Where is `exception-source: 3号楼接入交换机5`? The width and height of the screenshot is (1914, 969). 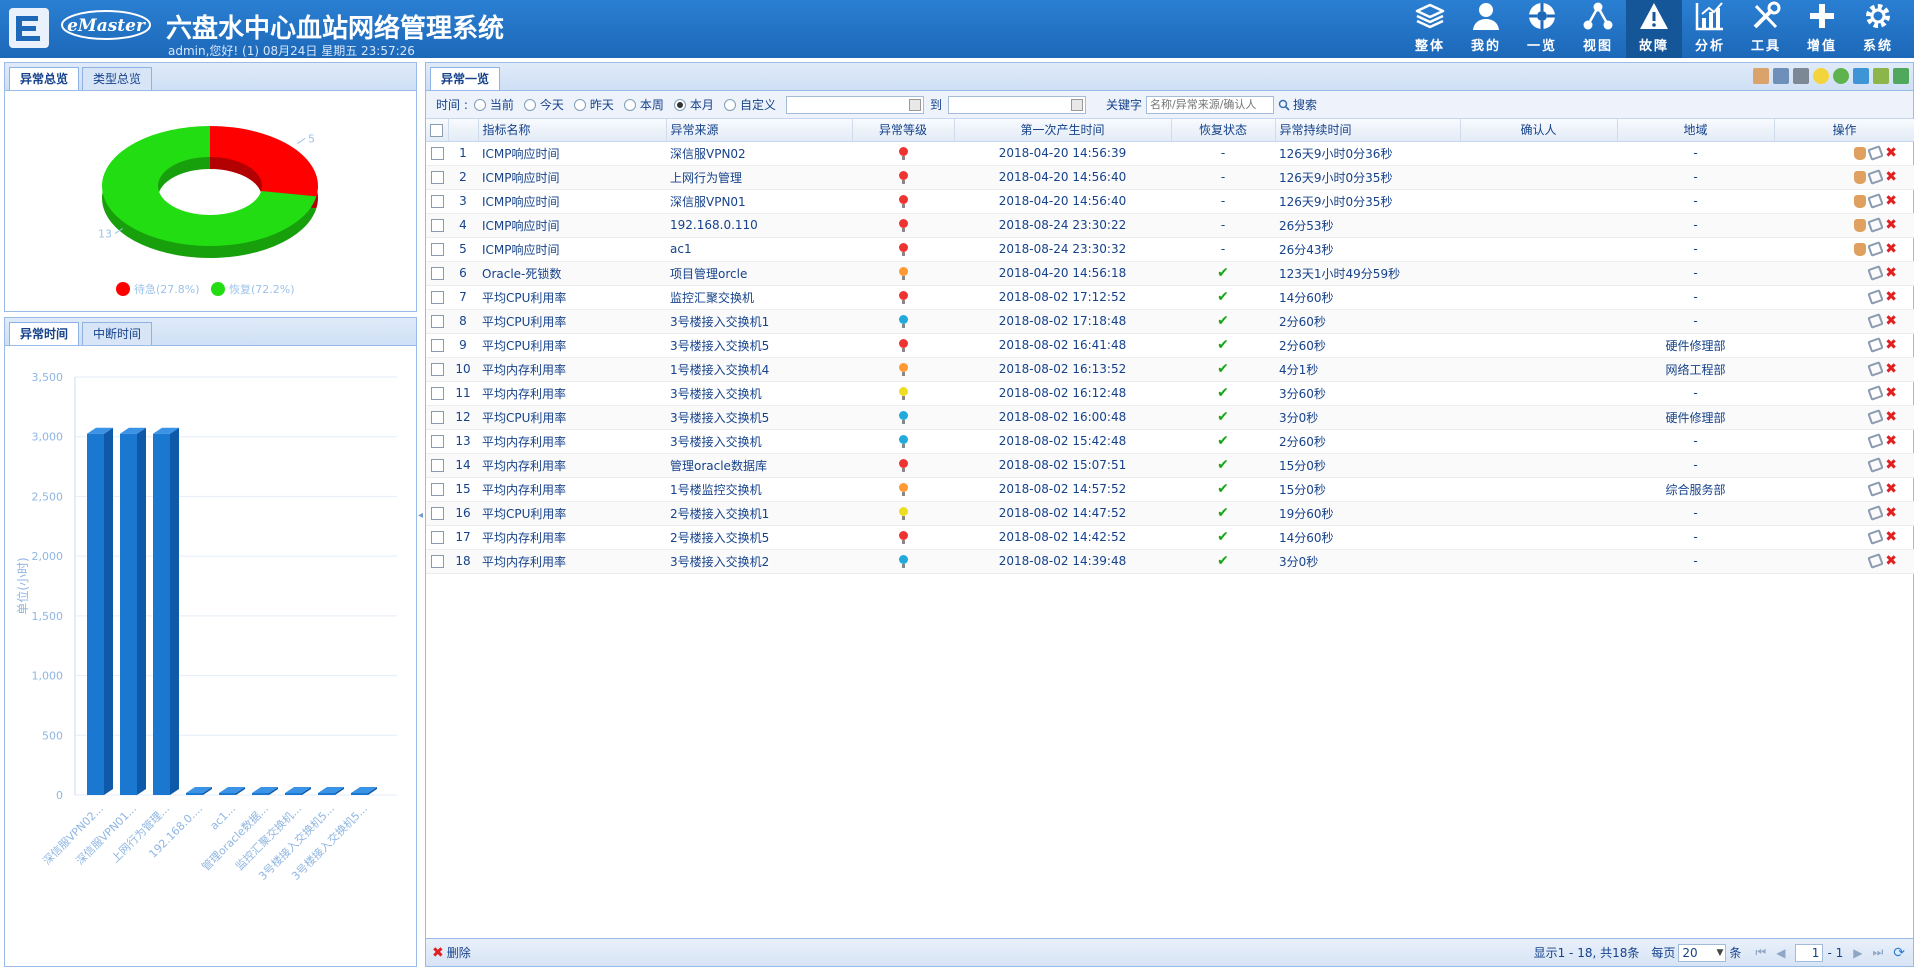 exception-source: 3号楼接入交换机5 is located at coordinates (759, 417).